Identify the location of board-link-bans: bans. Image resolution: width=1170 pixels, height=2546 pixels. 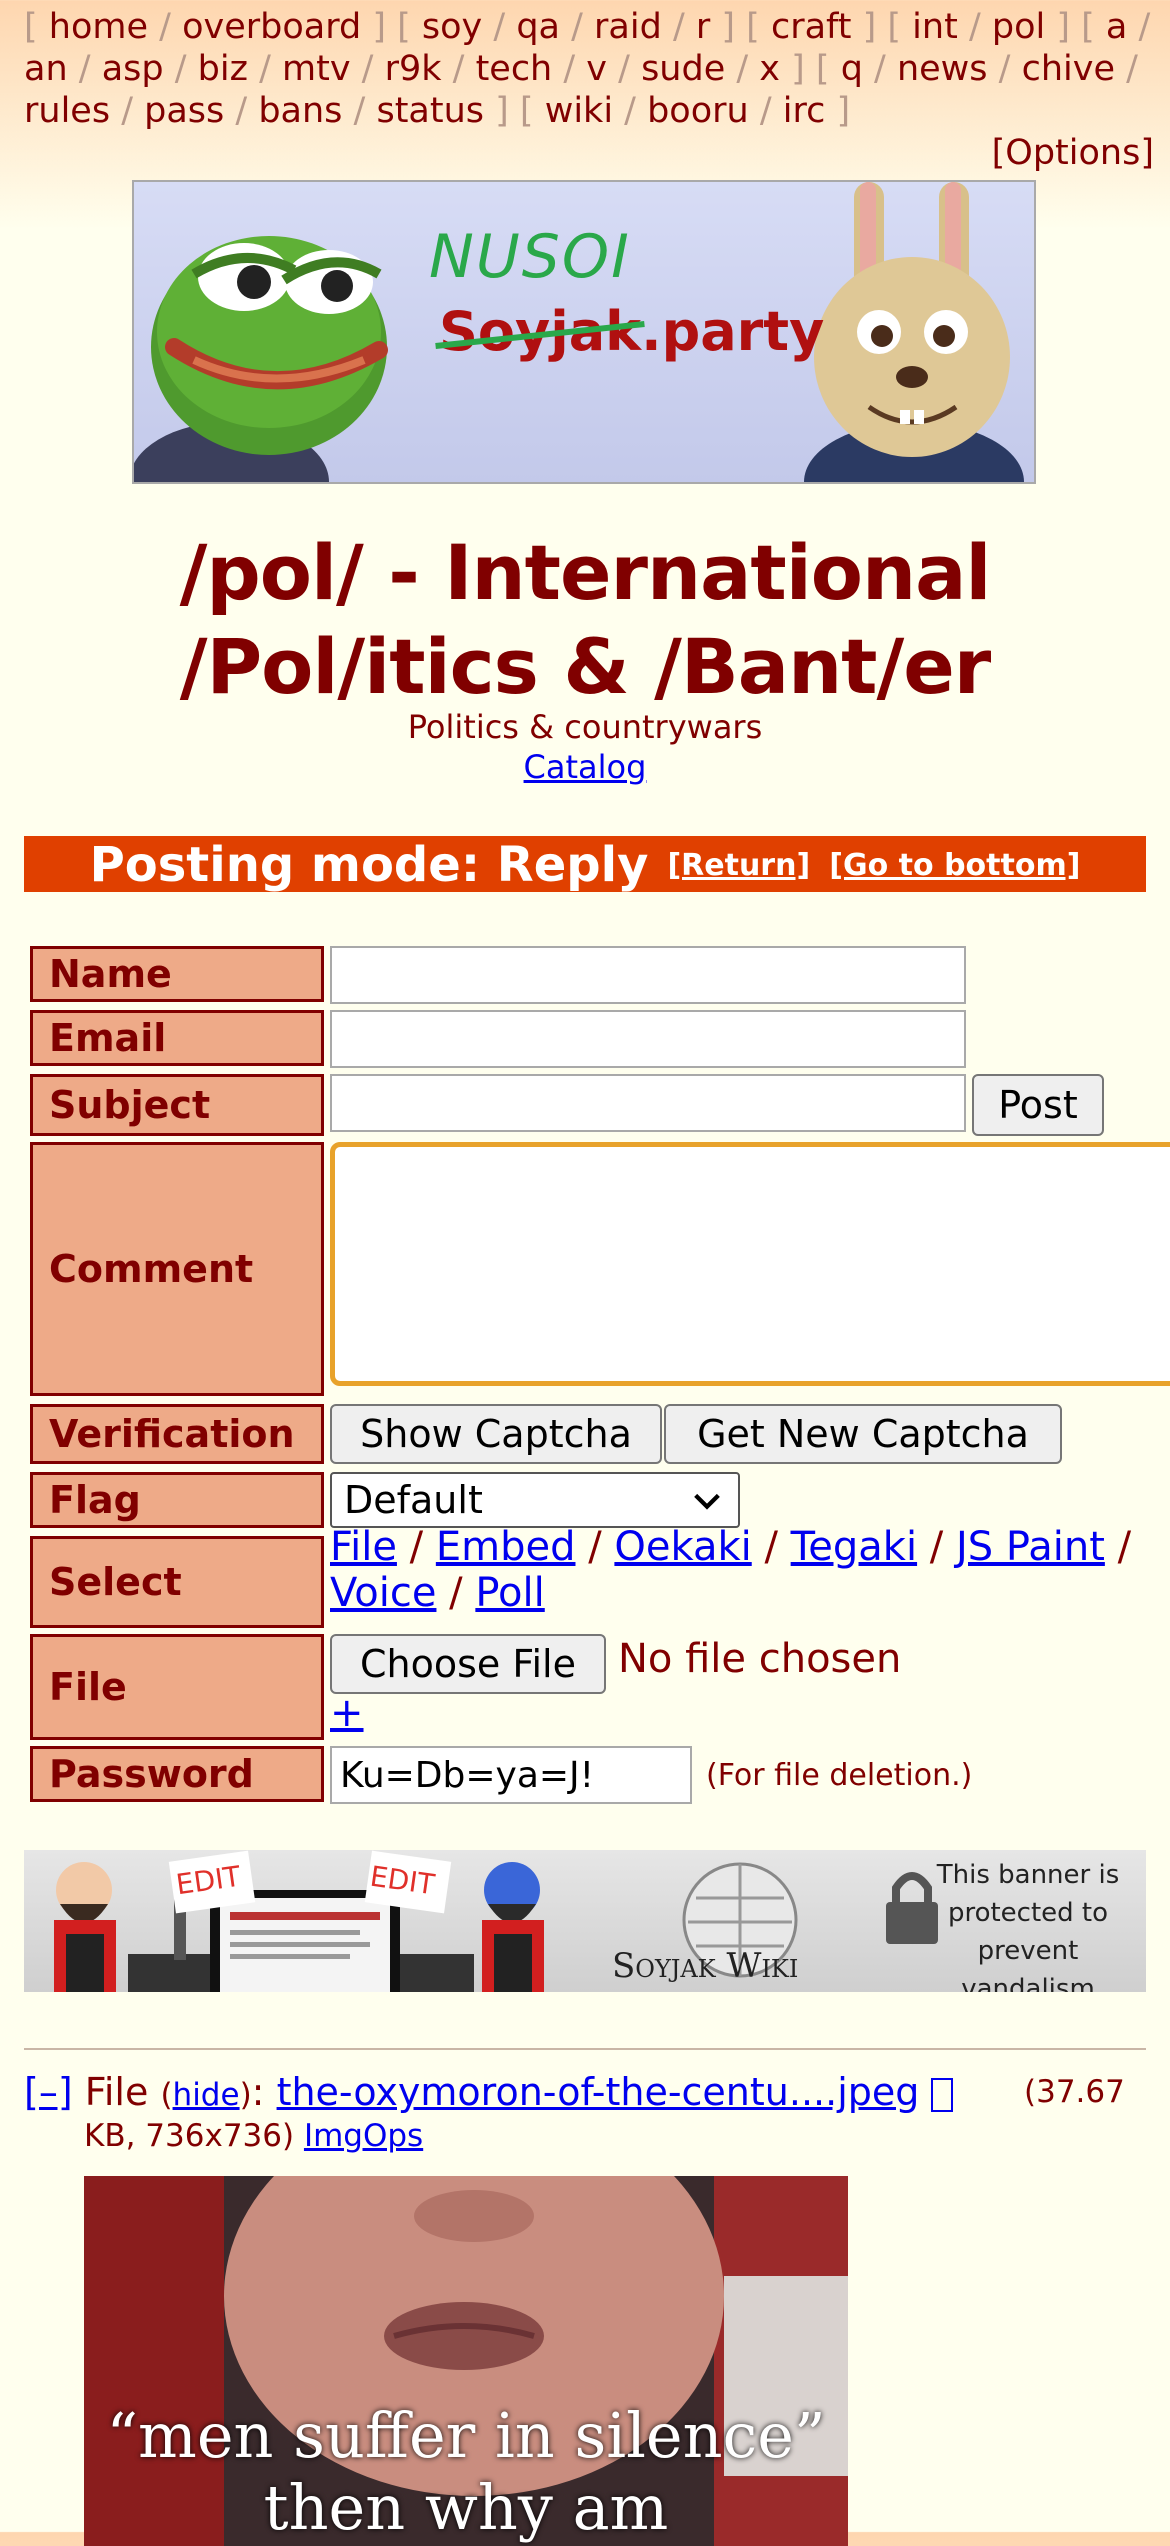
(300, 111).